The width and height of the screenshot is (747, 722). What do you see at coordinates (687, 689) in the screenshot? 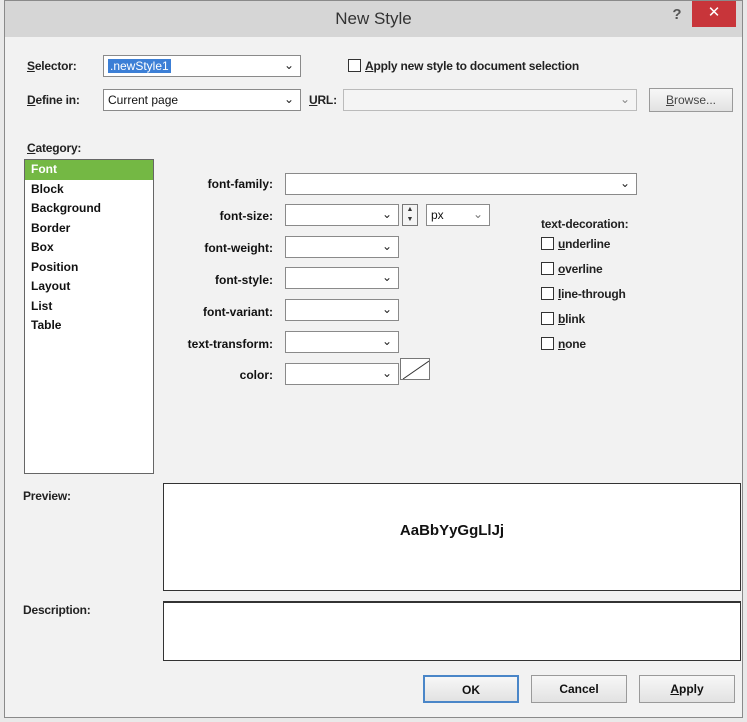
I see `apply-button: Apply` at bounding box center [687, 689].